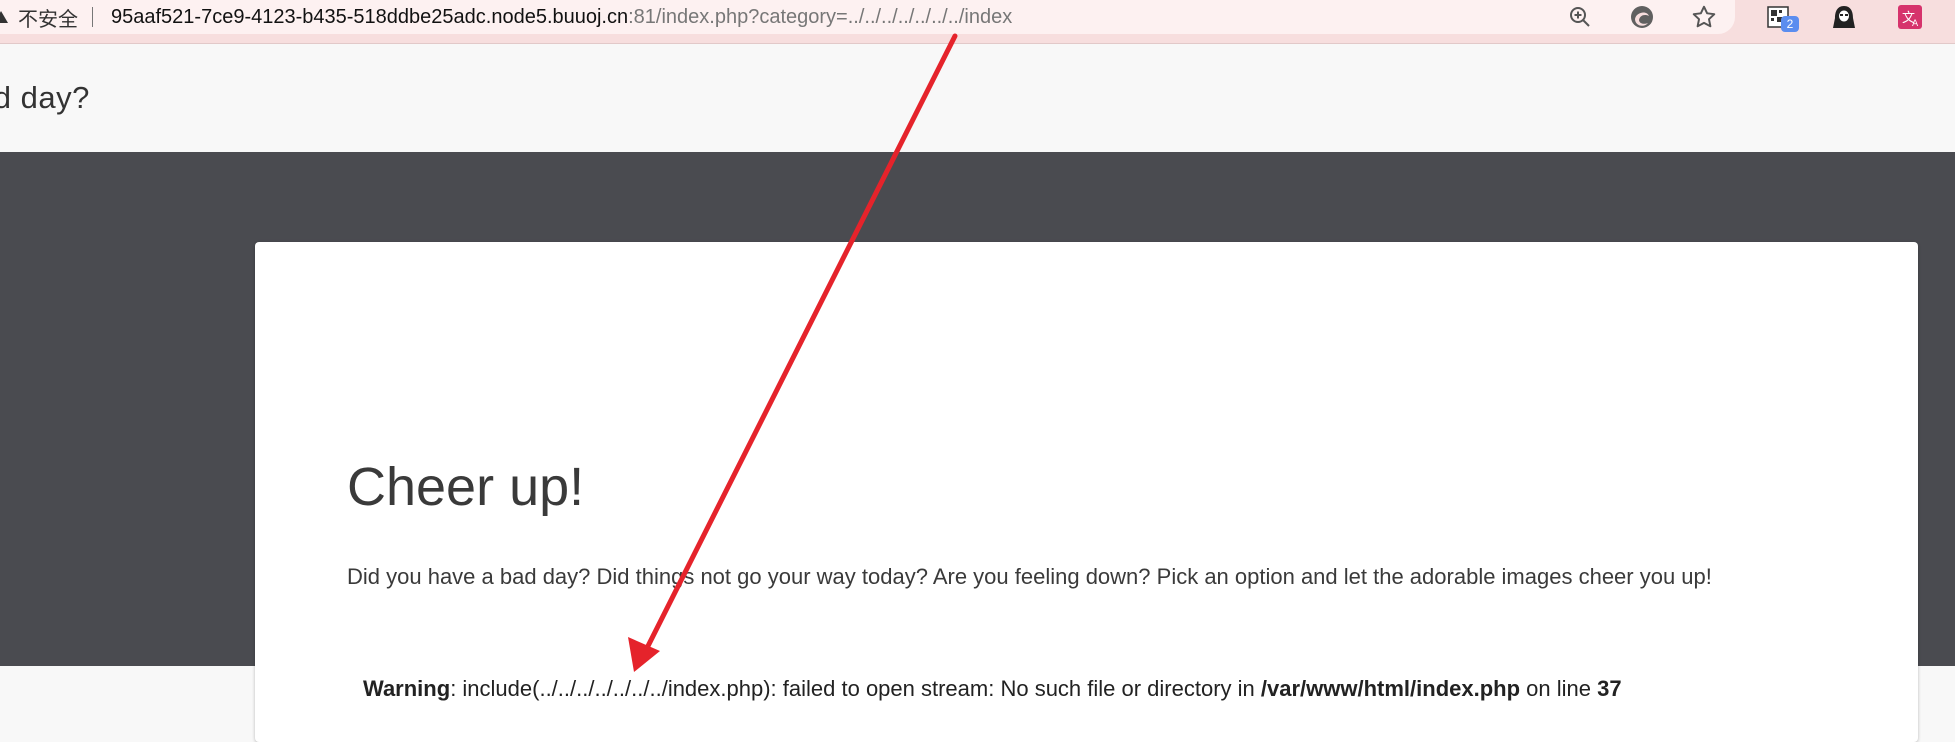 The width and height of the screenshot is (1955, 742). I want to click on security-label: 不安全, so click(48, 17).